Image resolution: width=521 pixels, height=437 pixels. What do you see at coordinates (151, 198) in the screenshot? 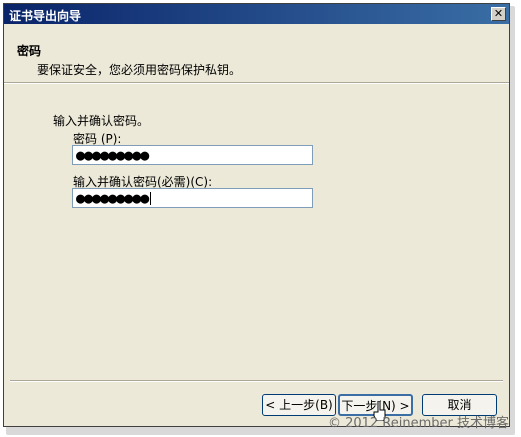
I see `text-caret` at bounding box center [151, 198].